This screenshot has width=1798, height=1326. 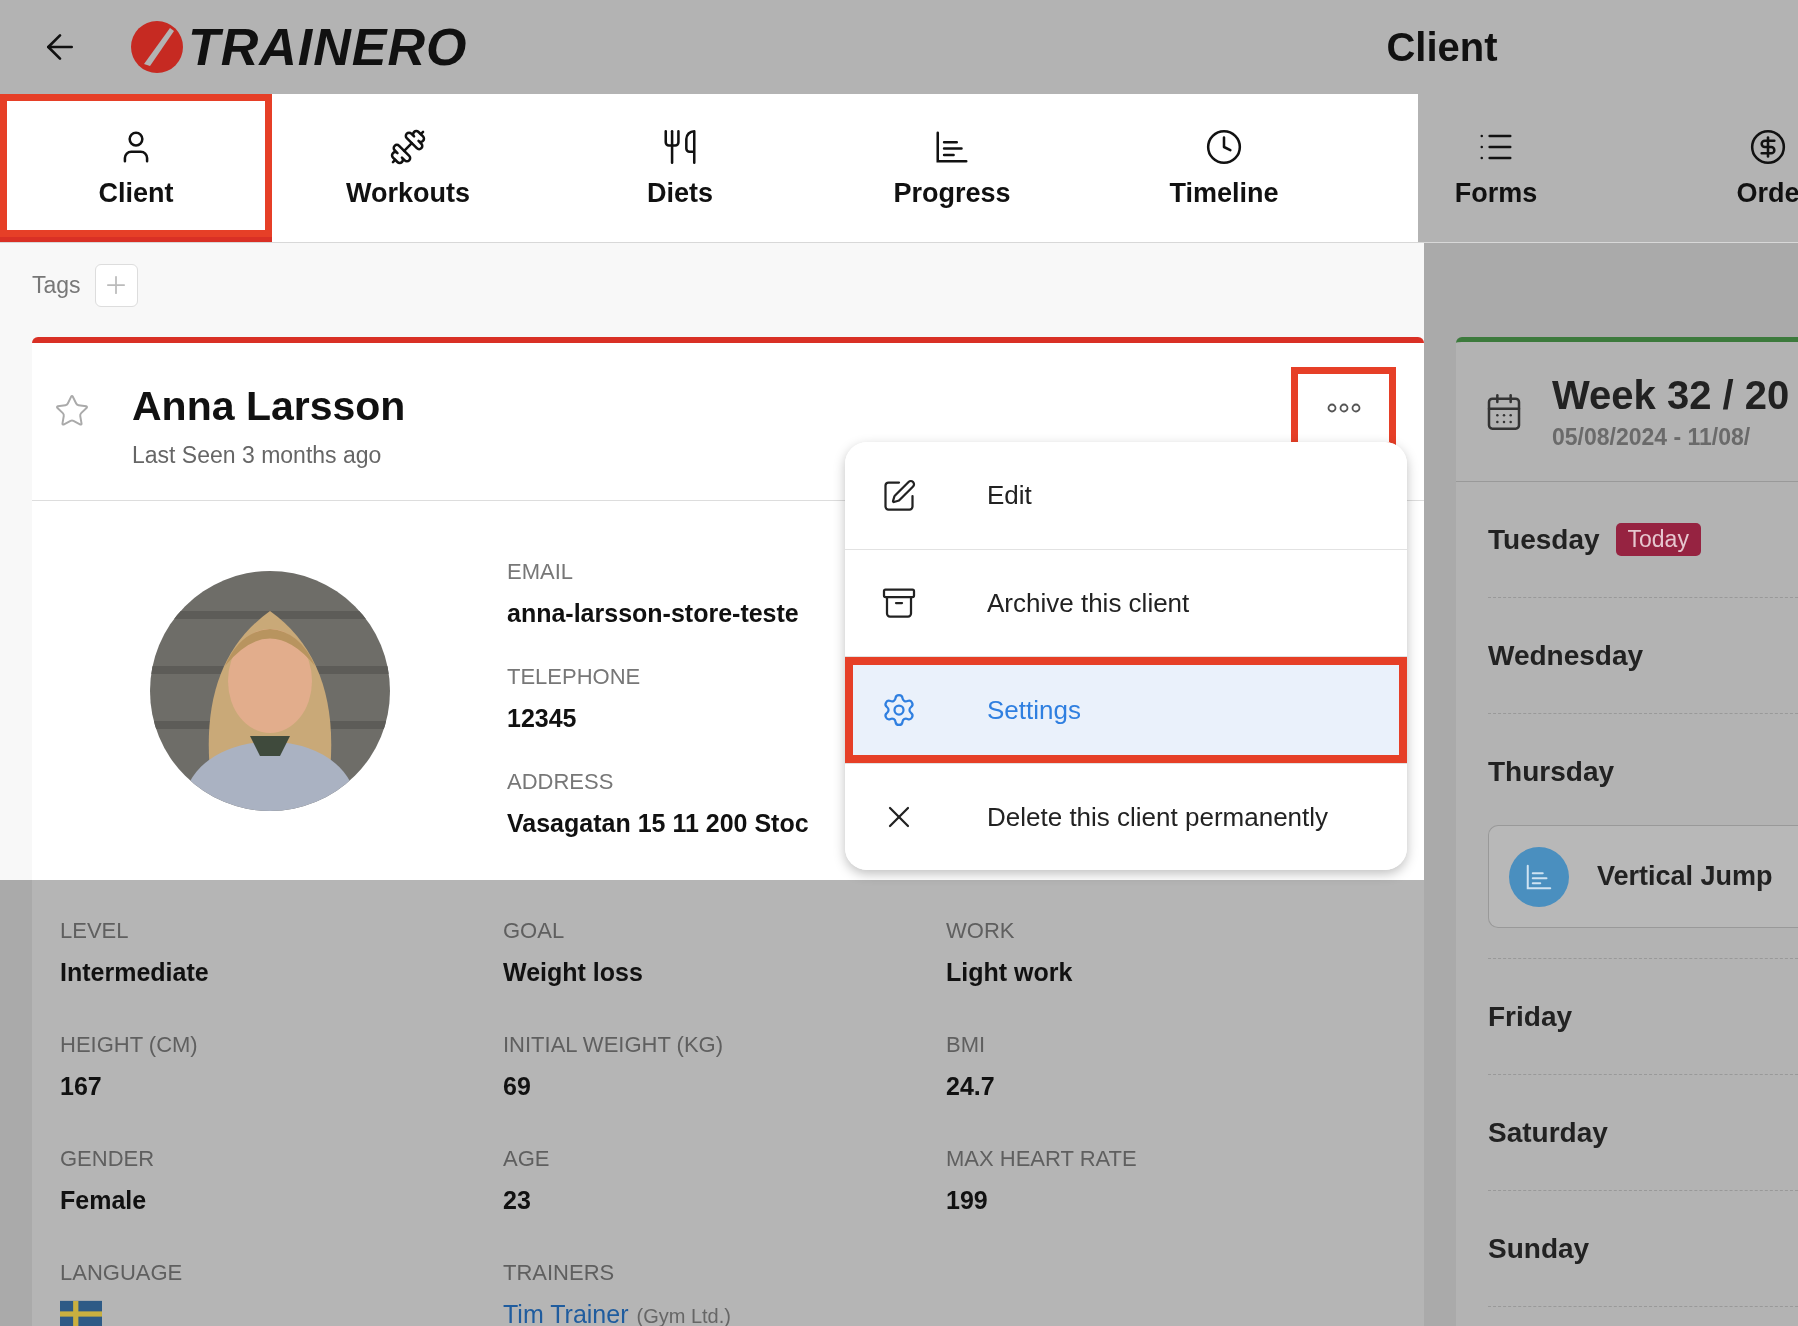 What do you see at coordinates (1126, 495) in the screenshot?
I see `menu-item: Edit` at bounding box center [1126, 495].